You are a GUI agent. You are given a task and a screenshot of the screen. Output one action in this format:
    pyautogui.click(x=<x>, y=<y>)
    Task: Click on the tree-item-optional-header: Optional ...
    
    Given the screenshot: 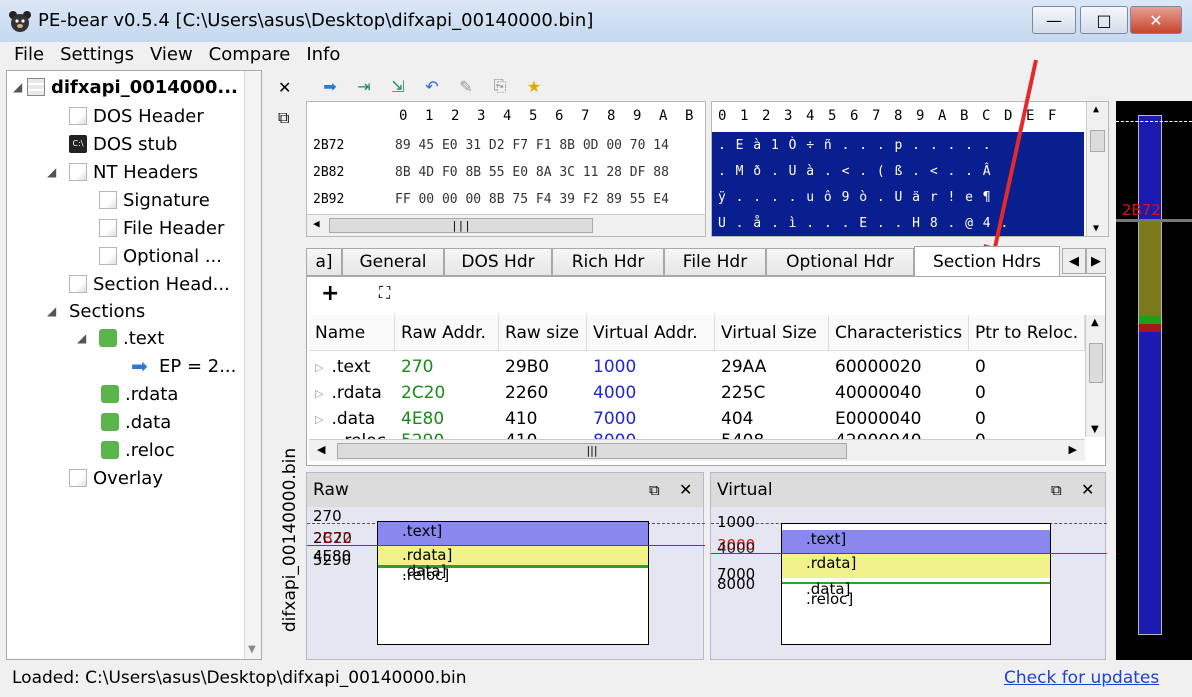 What is the action you would take?
    pyautogui.click(x=160, y=256)
    